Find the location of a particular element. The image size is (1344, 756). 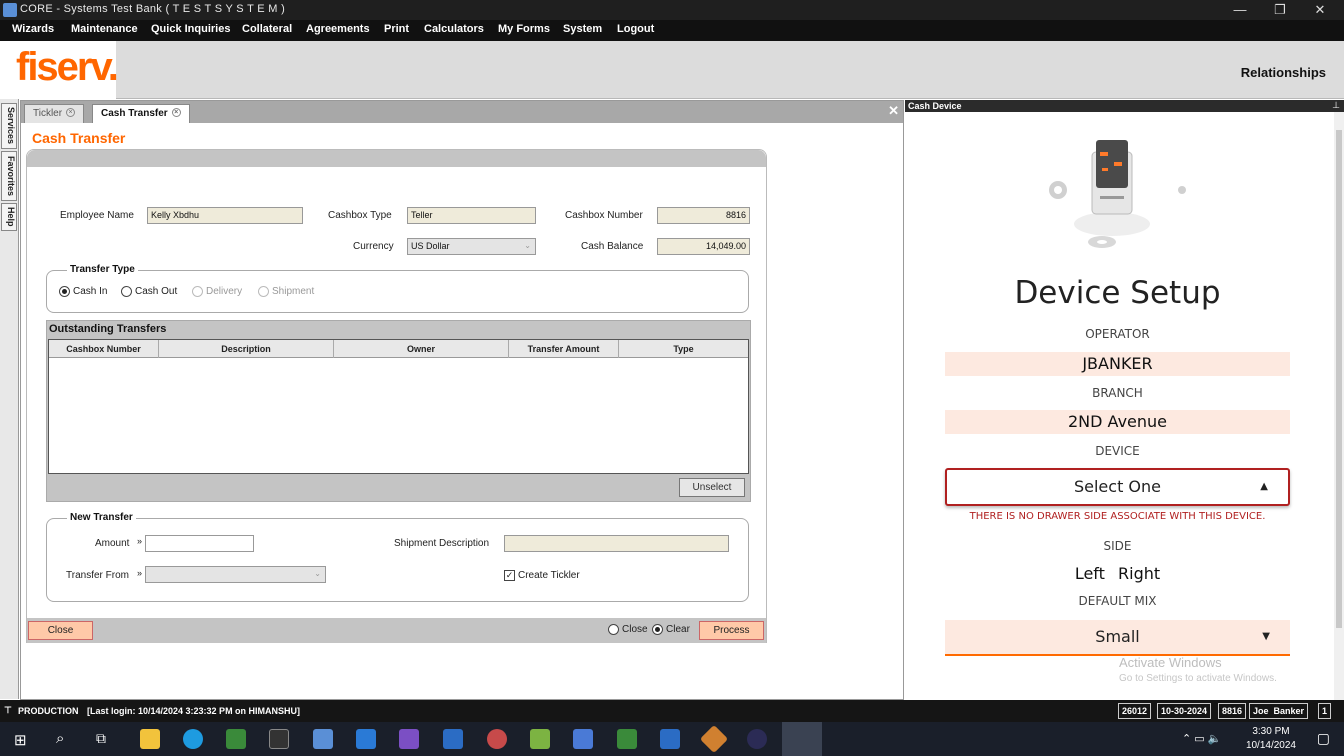

side-left-option: Left is located at coordinates (1090, 573).